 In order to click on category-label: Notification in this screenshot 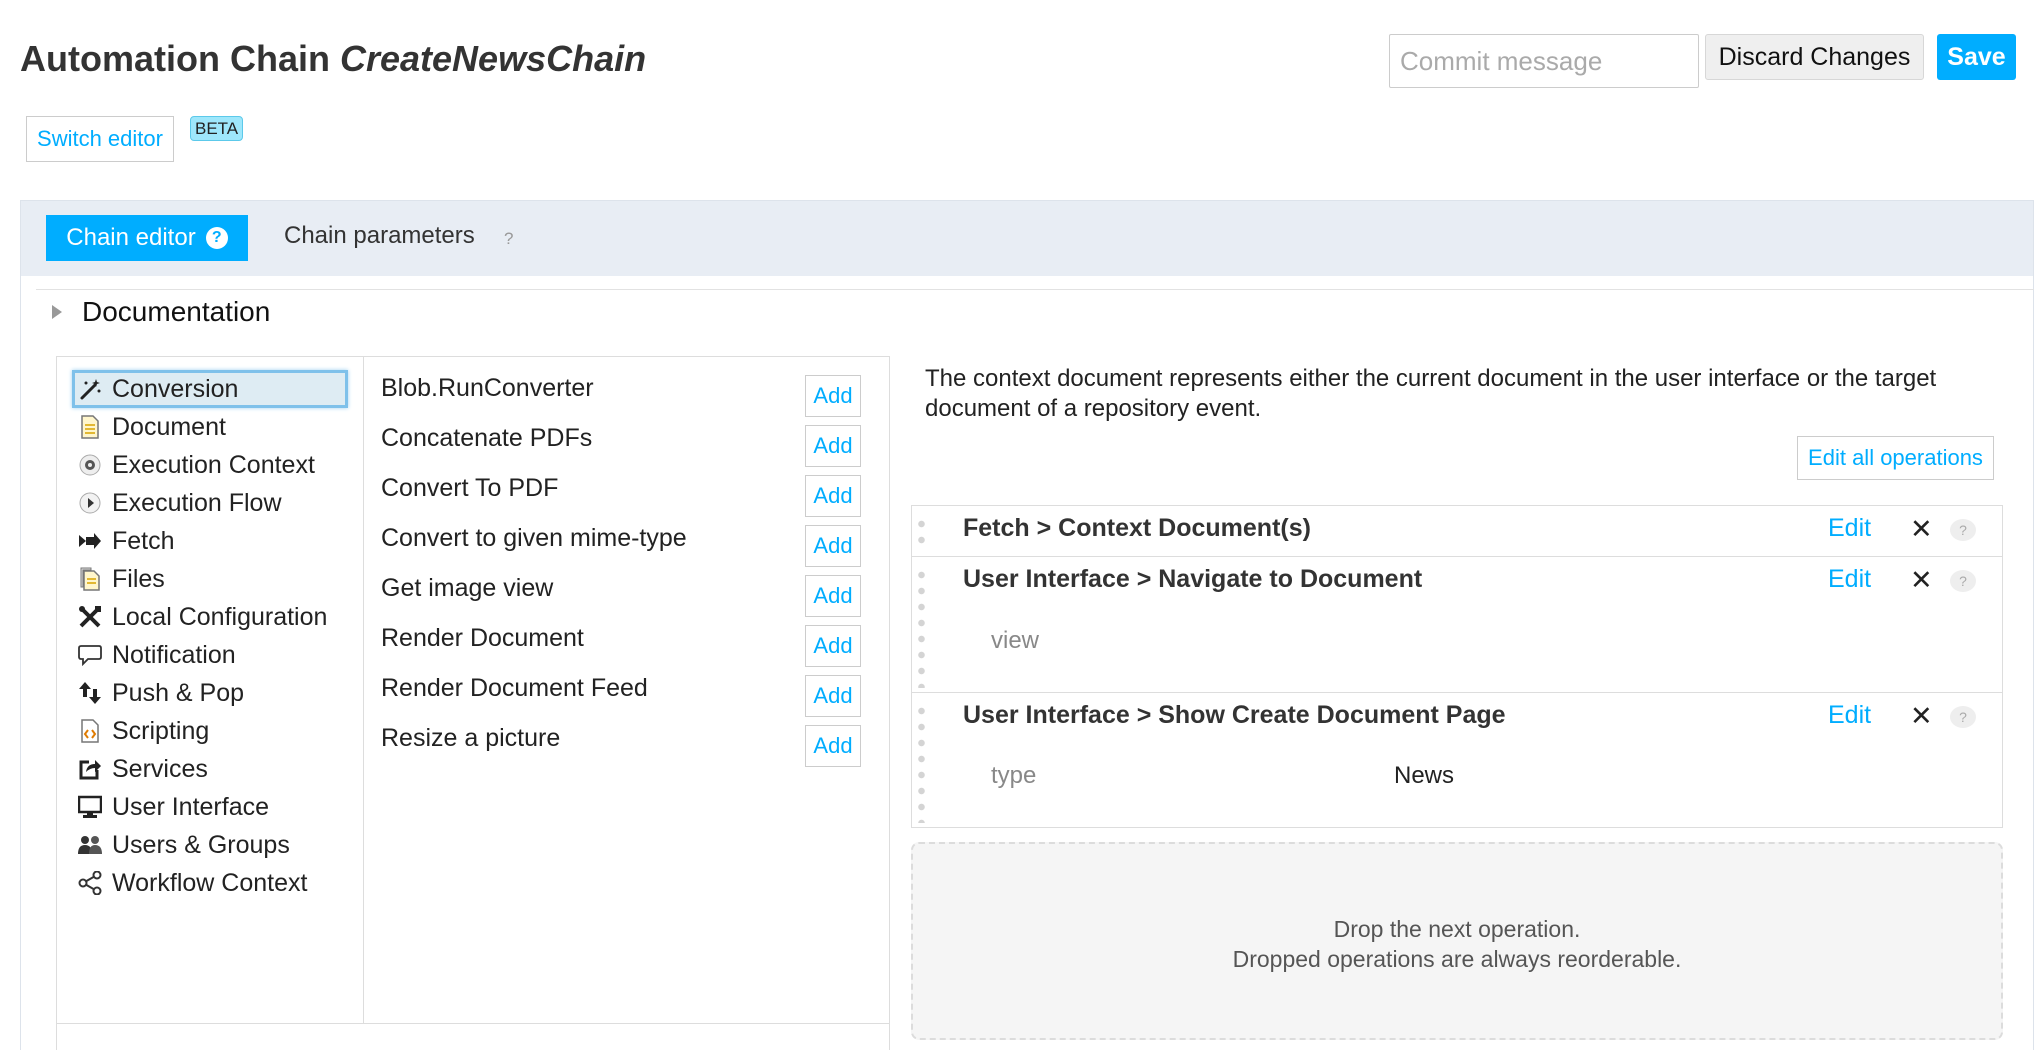, I will do `click(174, 654)`.